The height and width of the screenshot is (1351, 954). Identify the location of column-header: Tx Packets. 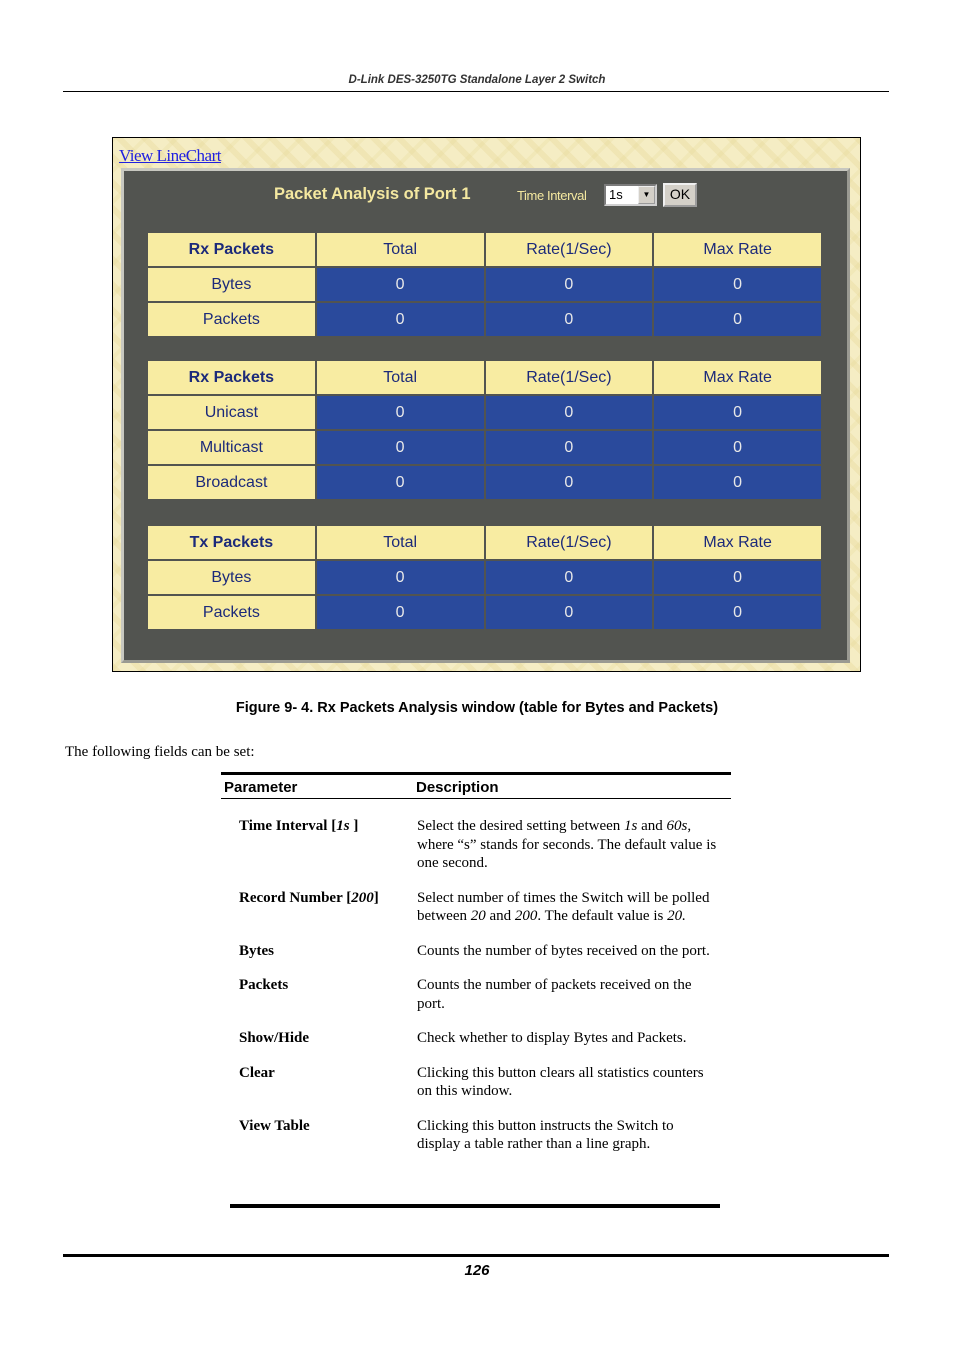
(231, 542).